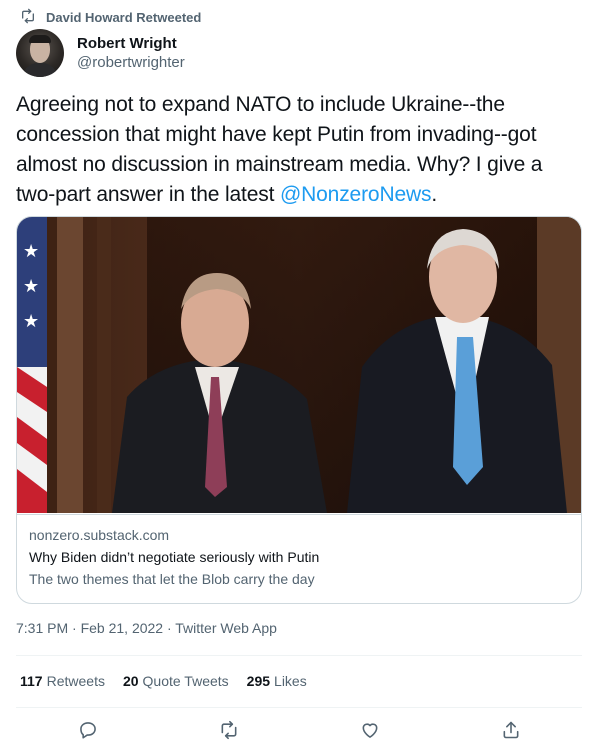 The width and height of the screenshot is (598, 755). I want to click on engagement-stats: 117 Retweets 20 Quote Tweets 295 Likes, so click(163, 683).